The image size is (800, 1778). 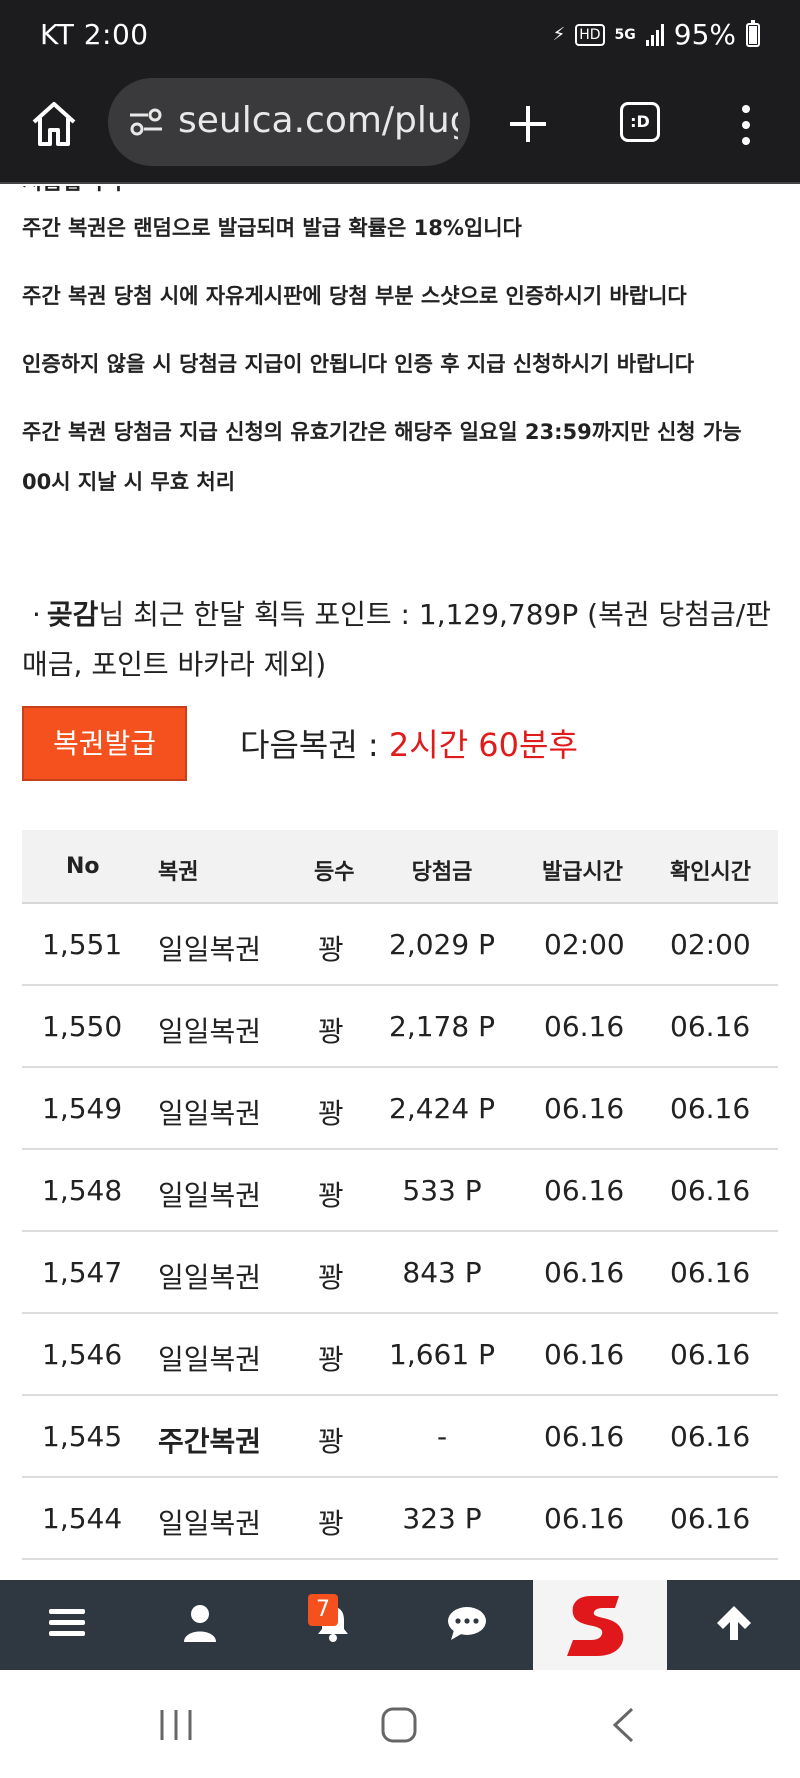 What do you see at coordinates (104, 743) in the screenshot?
I see `issue-lottery-button: 복권발급` at bounding box center [104, 743].